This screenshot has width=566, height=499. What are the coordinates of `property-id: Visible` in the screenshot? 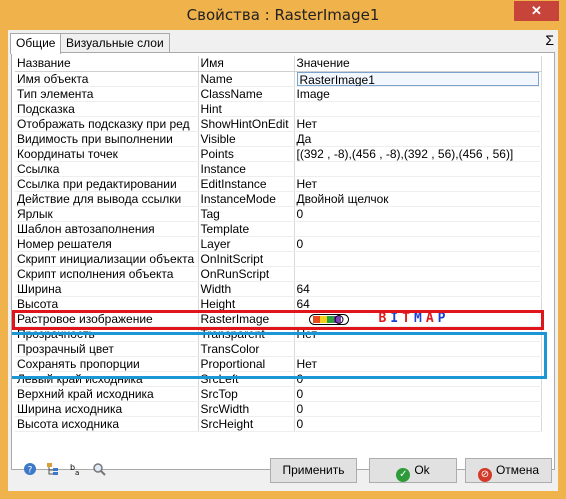 It's located at (246, 139).